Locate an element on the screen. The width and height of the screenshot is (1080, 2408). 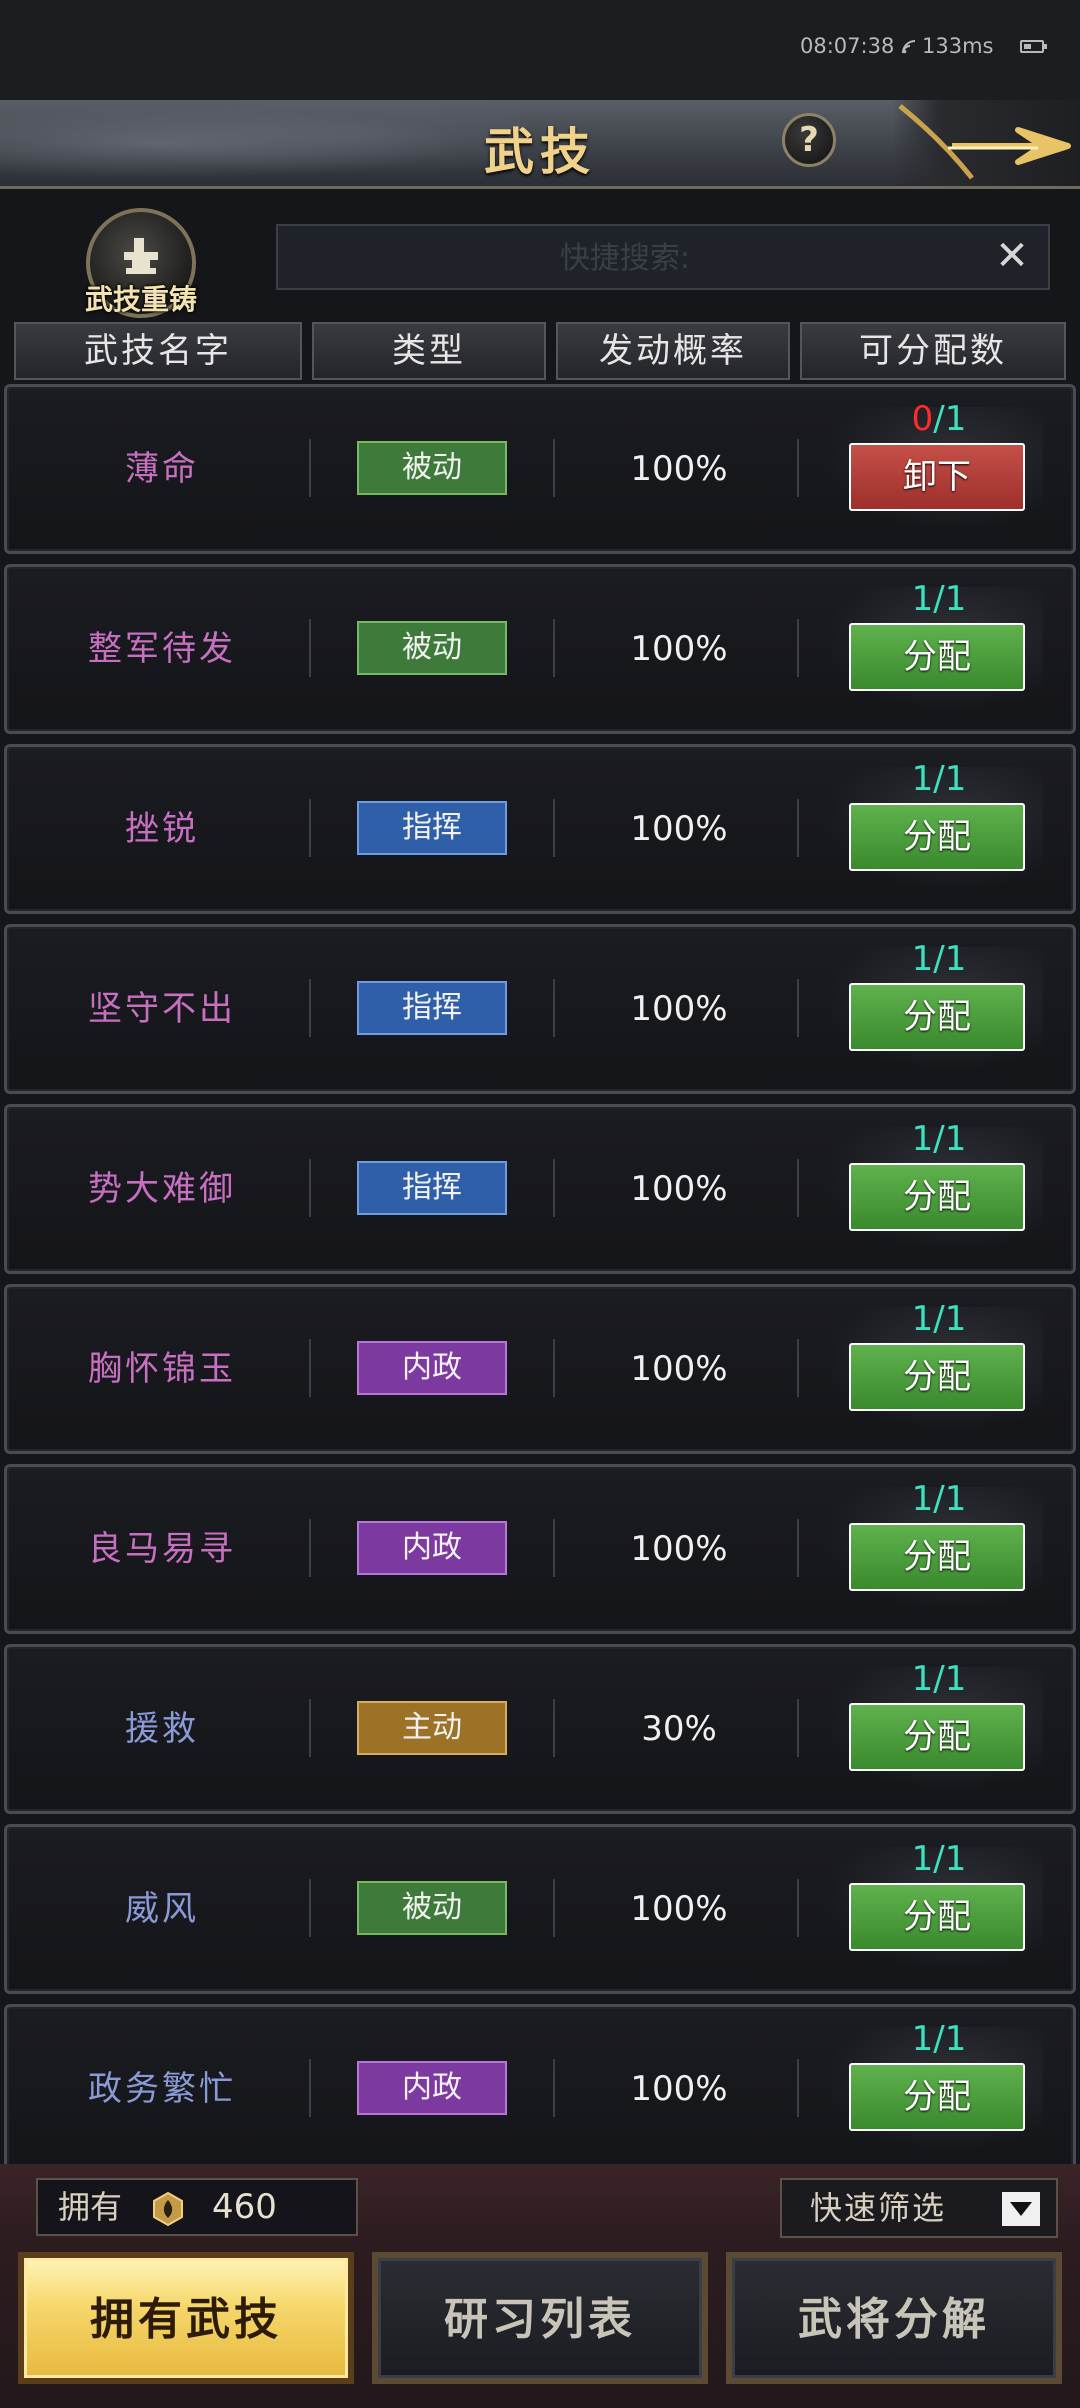
skill-name: 挫锐 is located at coordinates (162, 829).